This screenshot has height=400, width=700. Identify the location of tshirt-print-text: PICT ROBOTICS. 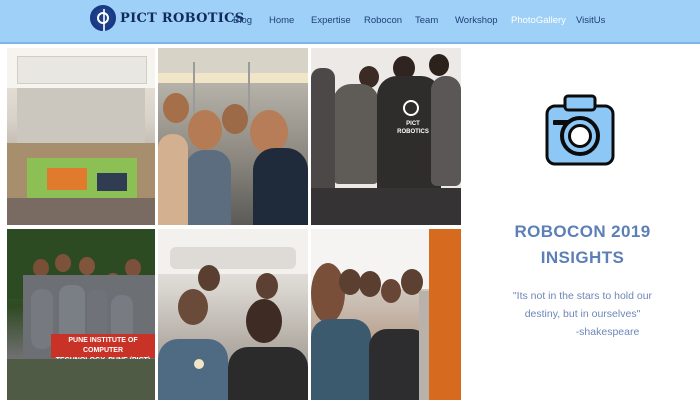
(413, 128).